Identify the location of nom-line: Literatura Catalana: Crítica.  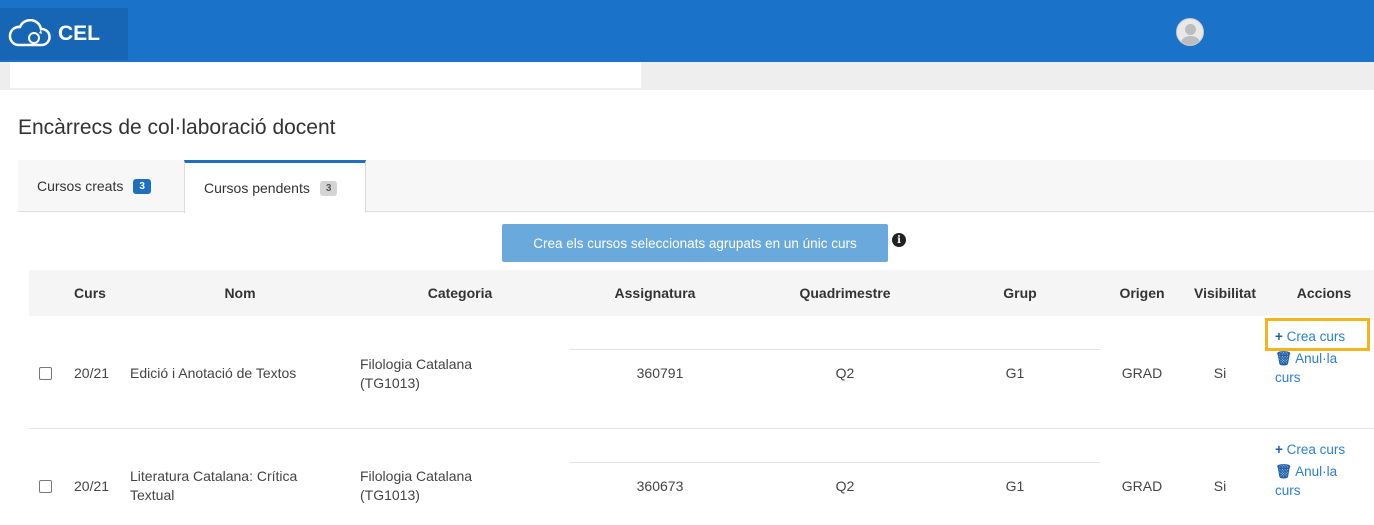
(214, 476).